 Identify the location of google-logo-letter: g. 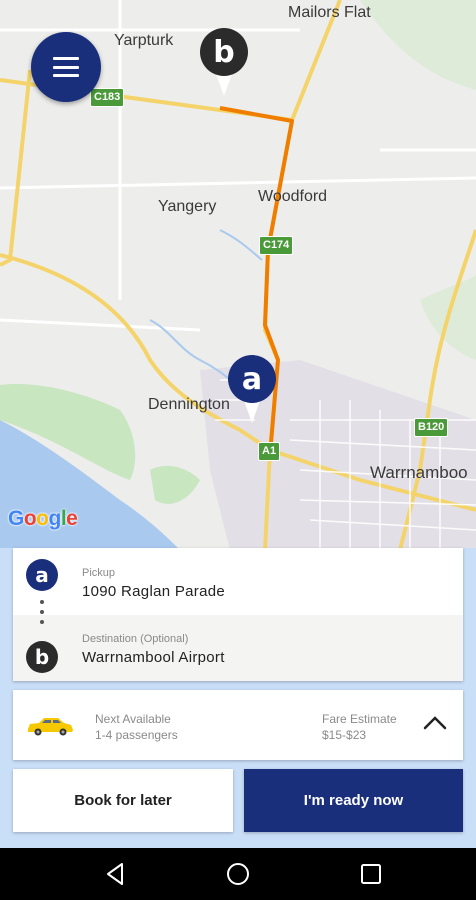
(55, 518).